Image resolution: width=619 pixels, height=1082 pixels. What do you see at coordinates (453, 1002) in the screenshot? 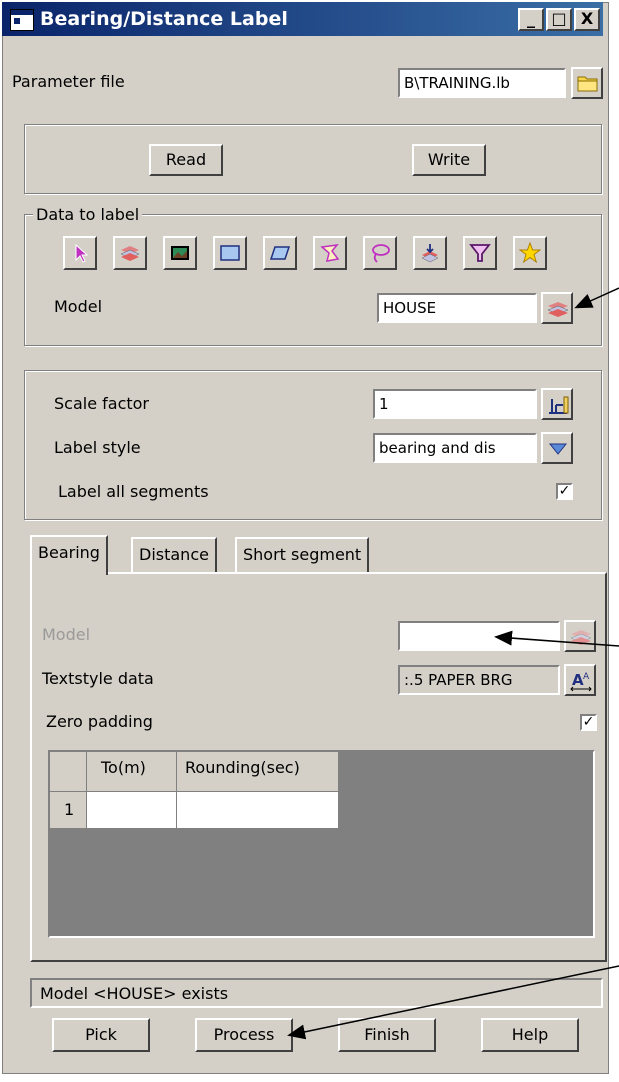
I see `arrow-process` at bounding box center [453, 1002].